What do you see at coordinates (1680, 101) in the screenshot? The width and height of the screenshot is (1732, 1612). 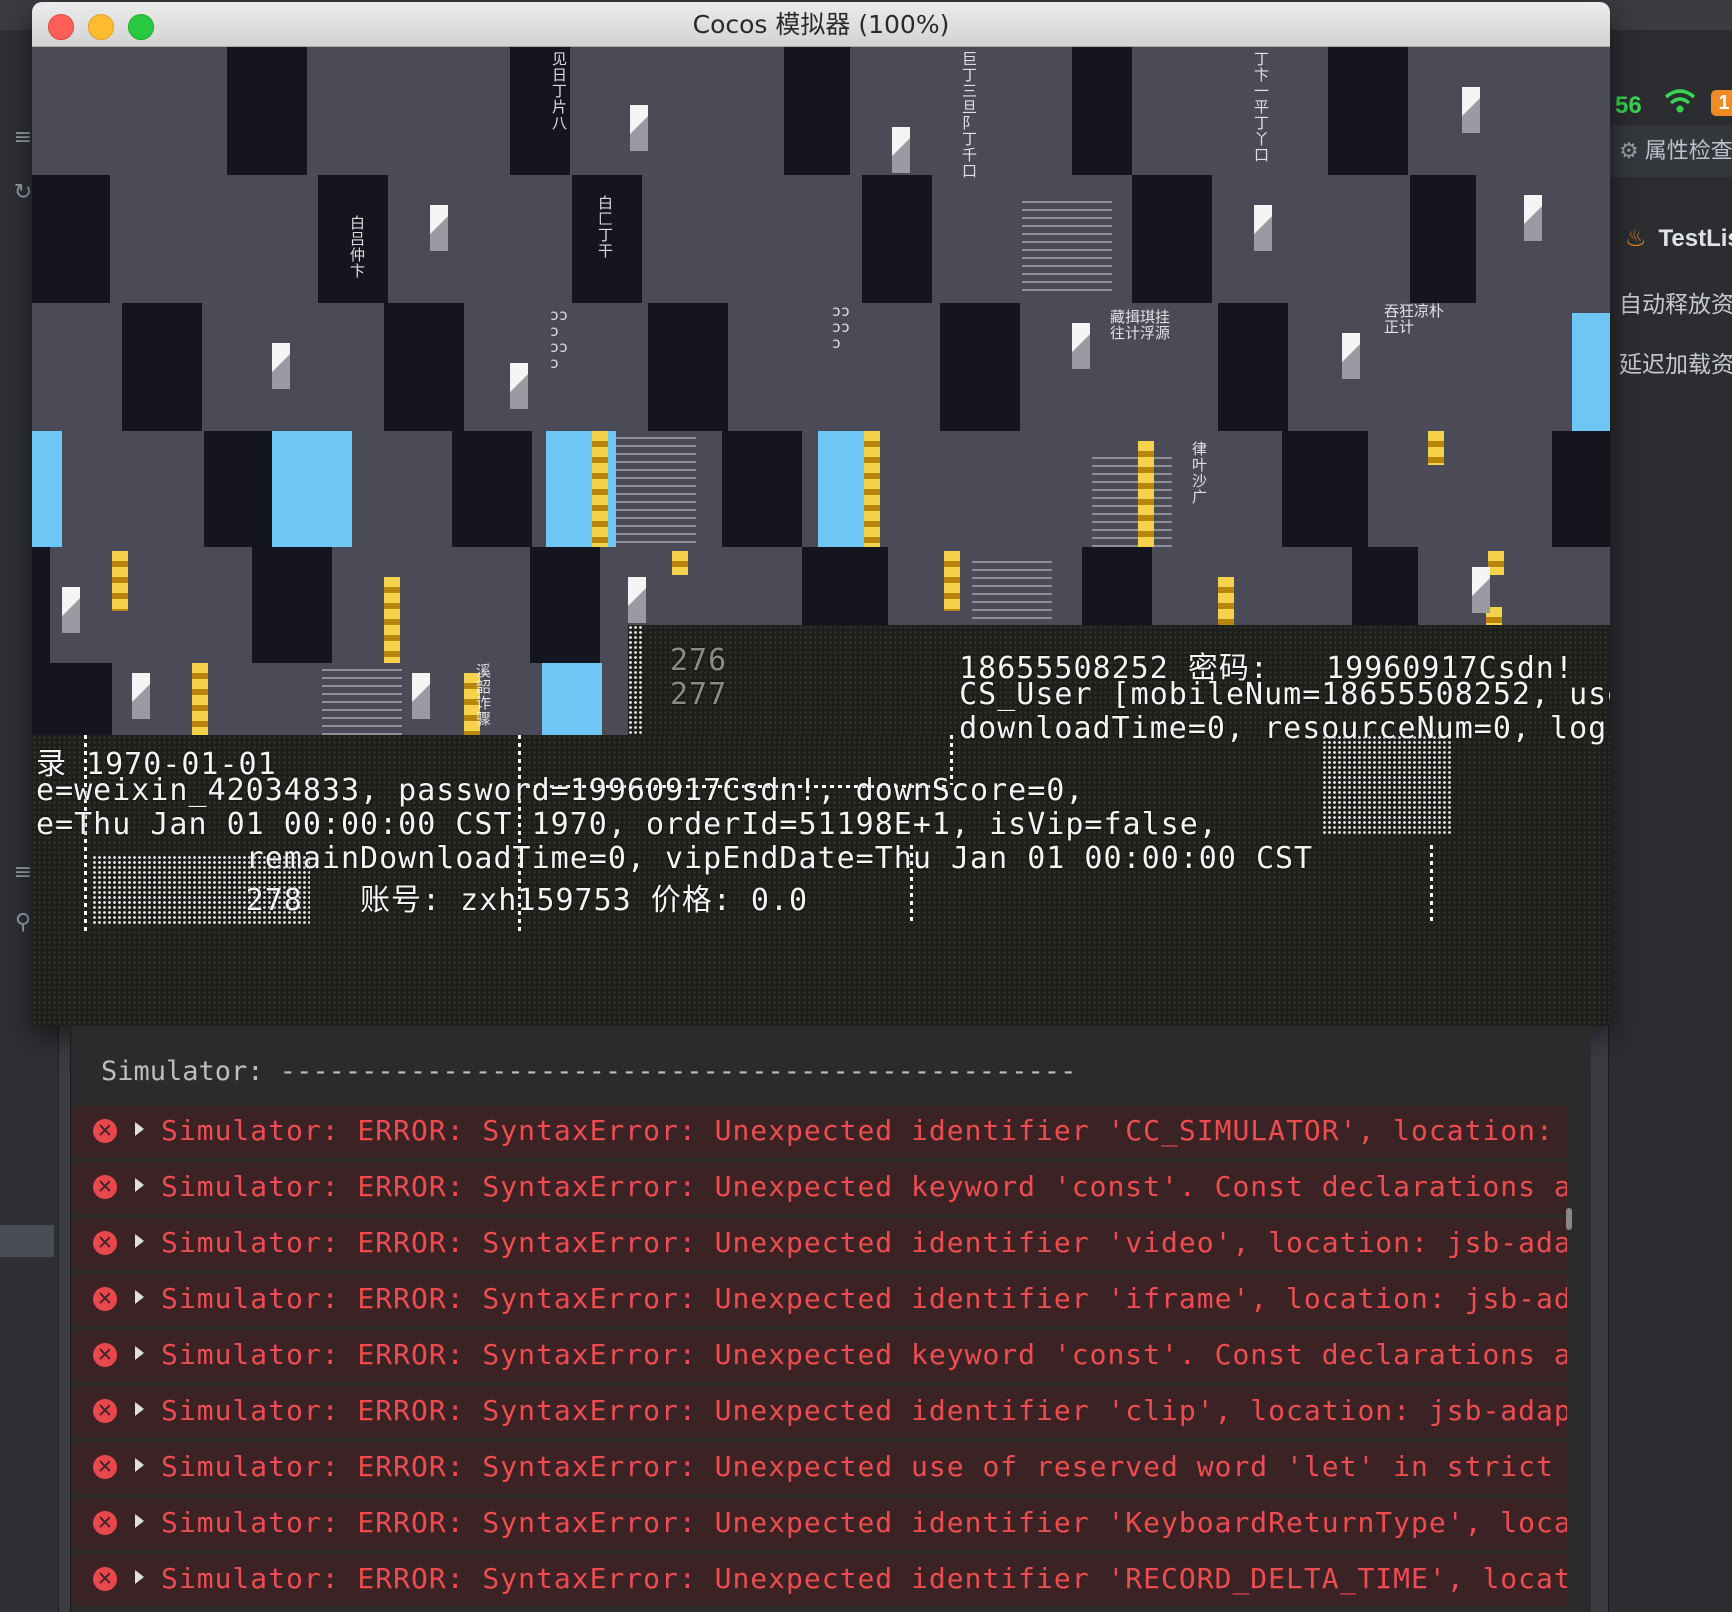 I see `wifi-icon` at bounding box center [1680, 101].